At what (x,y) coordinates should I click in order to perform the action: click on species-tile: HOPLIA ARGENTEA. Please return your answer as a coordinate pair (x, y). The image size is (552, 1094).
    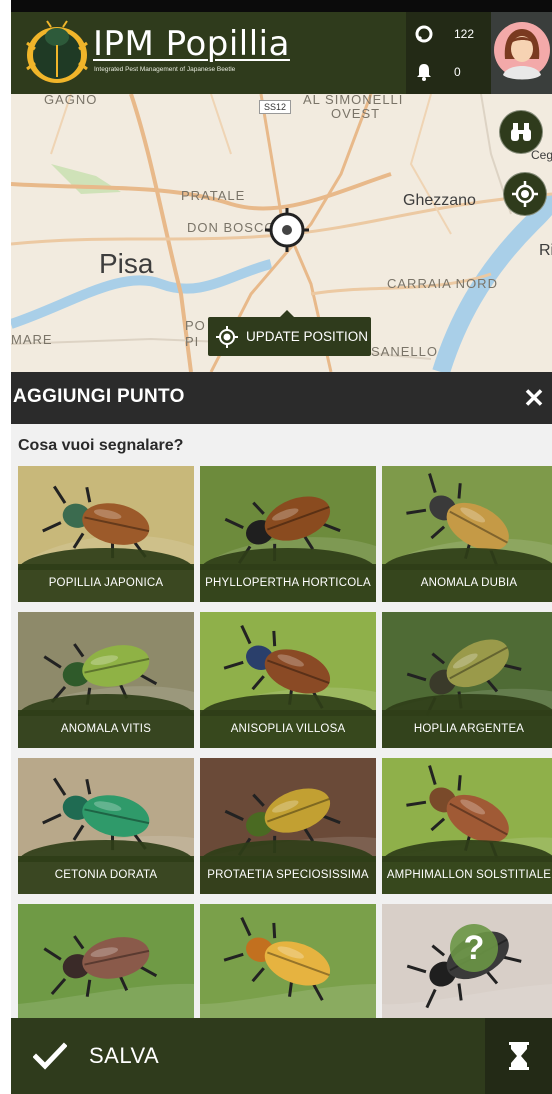
    Looking at the image, I should click on (467, 680).